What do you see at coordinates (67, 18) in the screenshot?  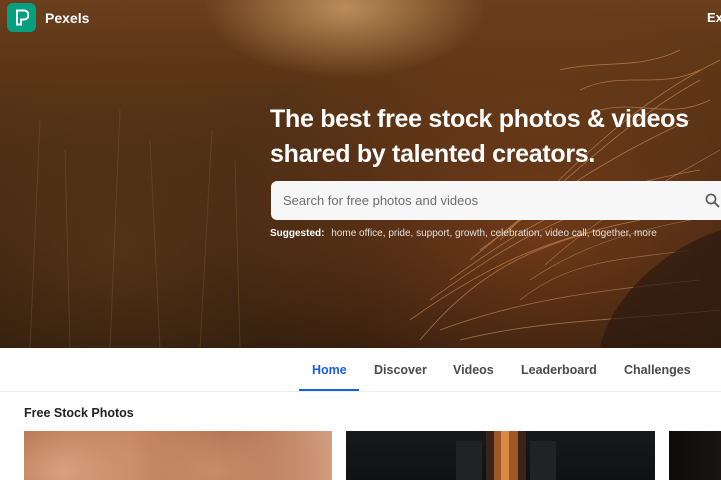 I see `brand-name: Pexels` at bounding box center [67, 18].